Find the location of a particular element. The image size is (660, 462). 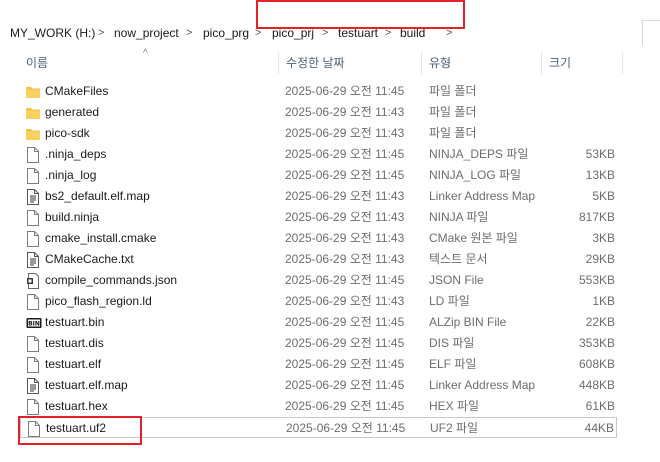

file-size: 353KB is located at coordinates (596, 343).